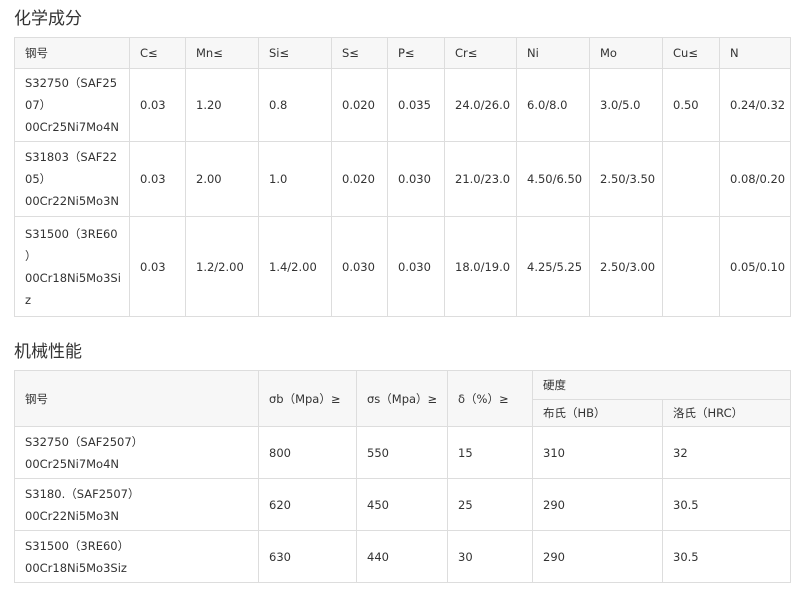 The height and width of the screenshot is (594, 800). I want to click on col-header-ni: Ni, so click(553, 53).